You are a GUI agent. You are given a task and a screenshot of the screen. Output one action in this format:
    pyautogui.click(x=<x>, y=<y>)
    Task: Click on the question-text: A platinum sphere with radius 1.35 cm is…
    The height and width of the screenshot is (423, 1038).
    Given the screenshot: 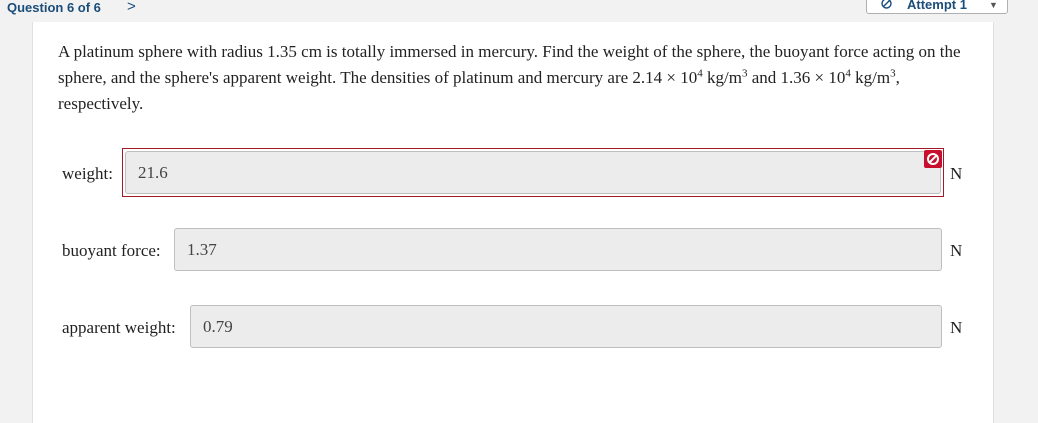 What is the action you would take?
    pyautogui.click(x=509, y=77)
    